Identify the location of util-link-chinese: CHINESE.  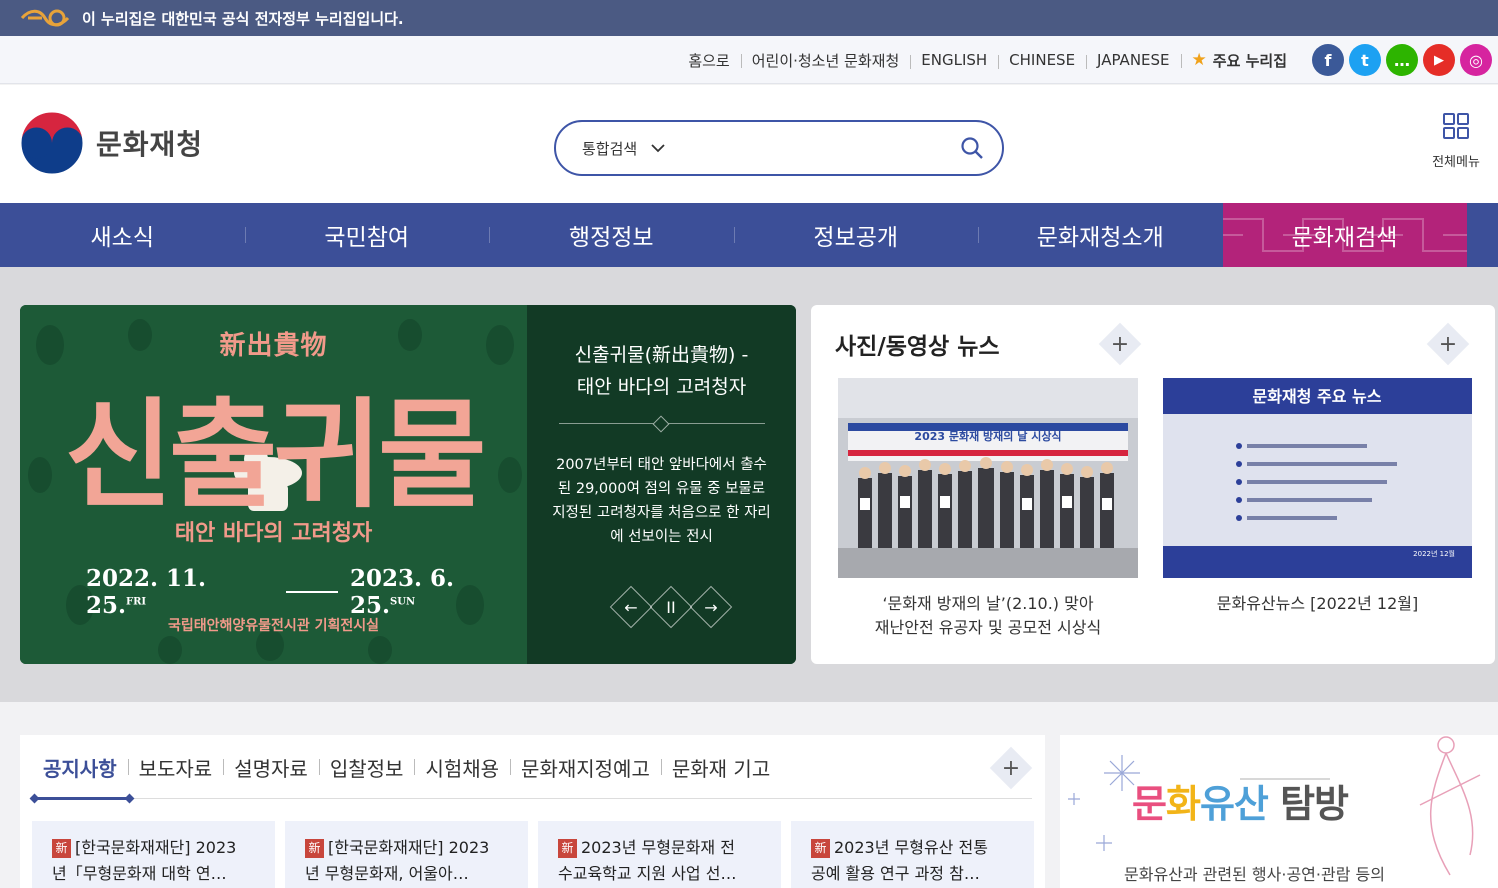
(1042, 60).